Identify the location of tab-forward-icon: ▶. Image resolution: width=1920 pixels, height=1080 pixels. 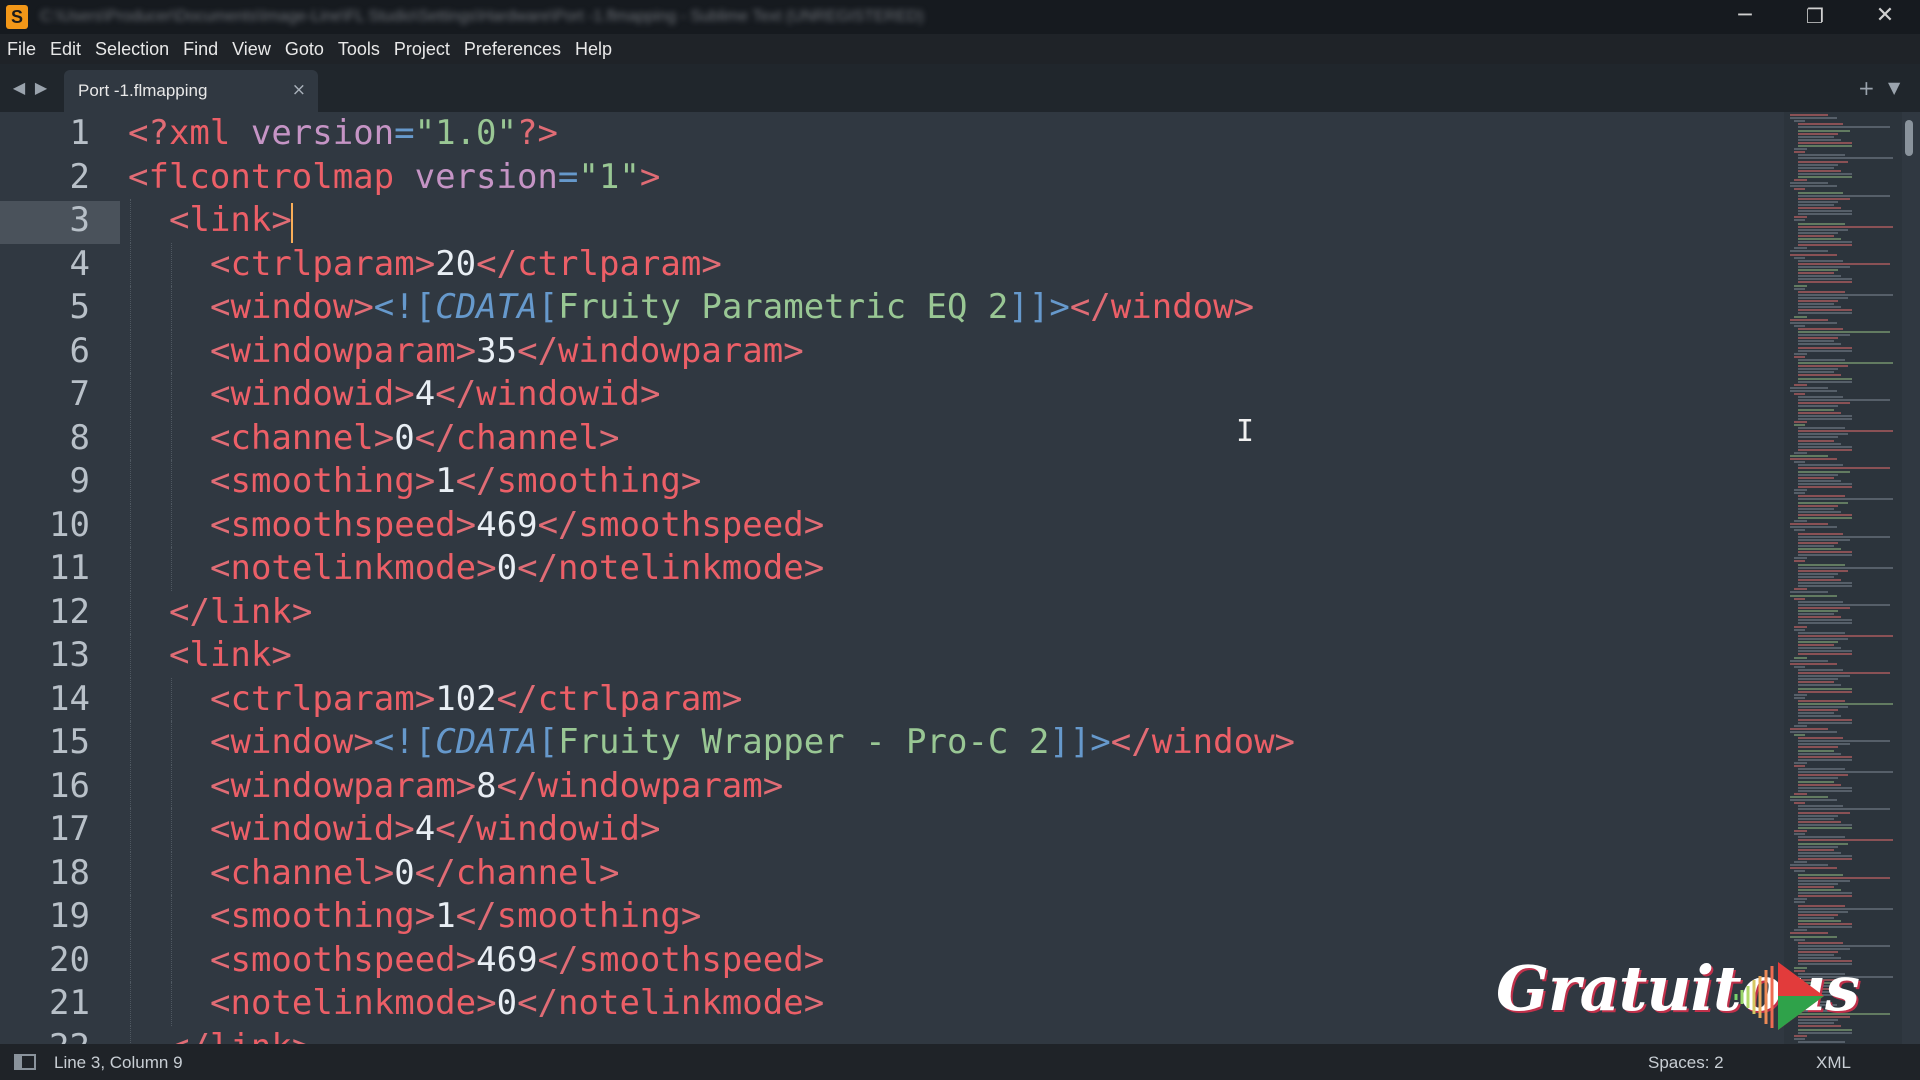
(41, 88).